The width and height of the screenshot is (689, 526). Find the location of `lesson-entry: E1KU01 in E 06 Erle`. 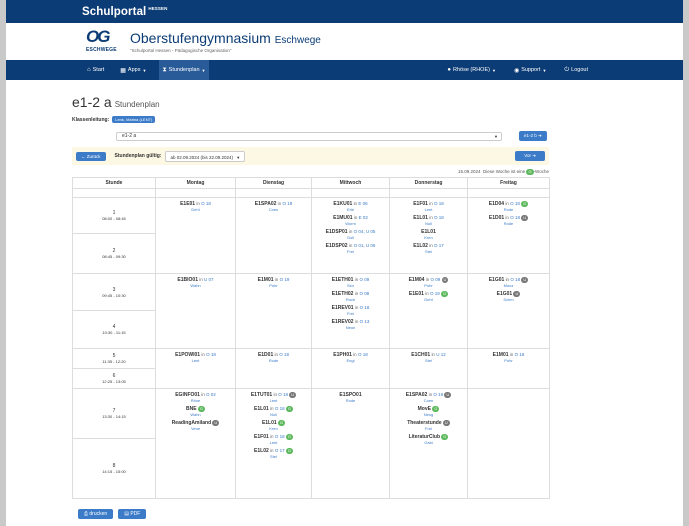

lesson-entry: E1KU01 in E 06 Erle is located at coordinates (350, 206).